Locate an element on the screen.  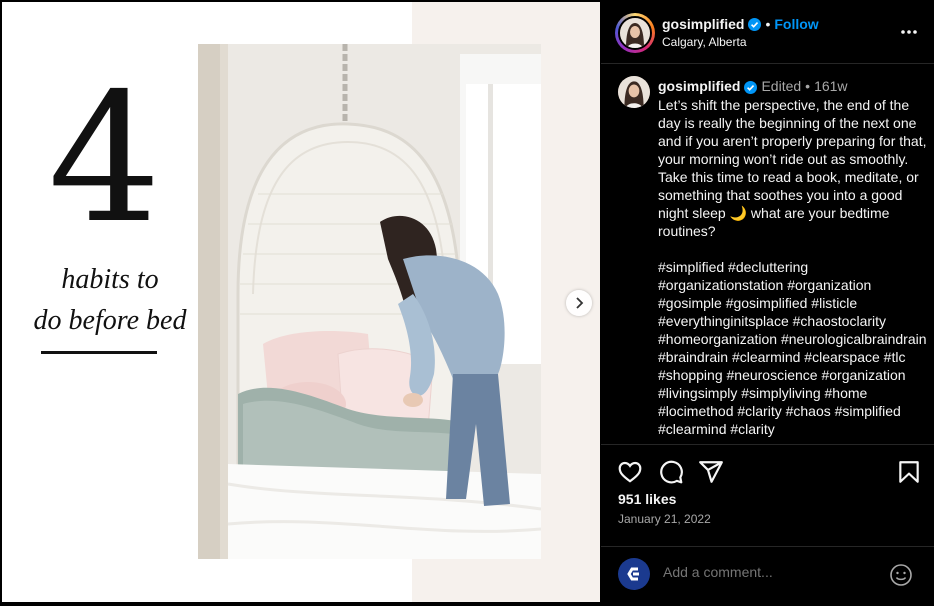
emoji-icon is located at coordinates (901, 575).